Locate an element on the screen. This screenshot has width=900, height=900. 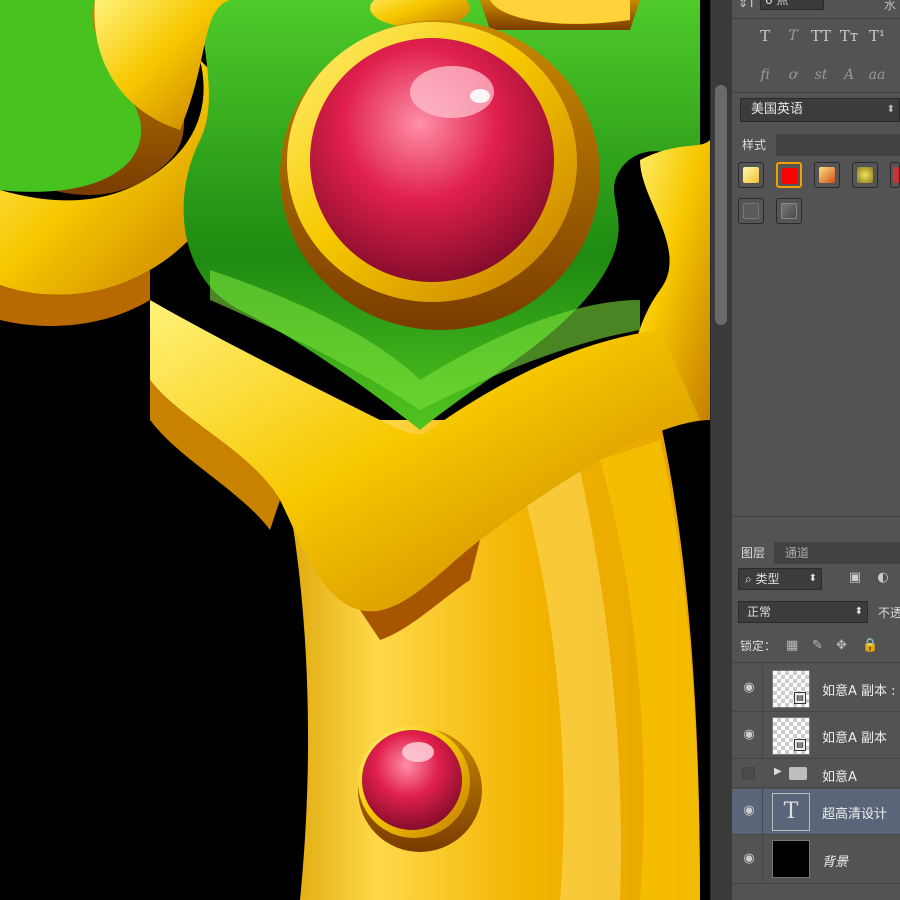
layer-row: ◉ ▤ 如意A 副本 : is located at coordinates (816, 689).